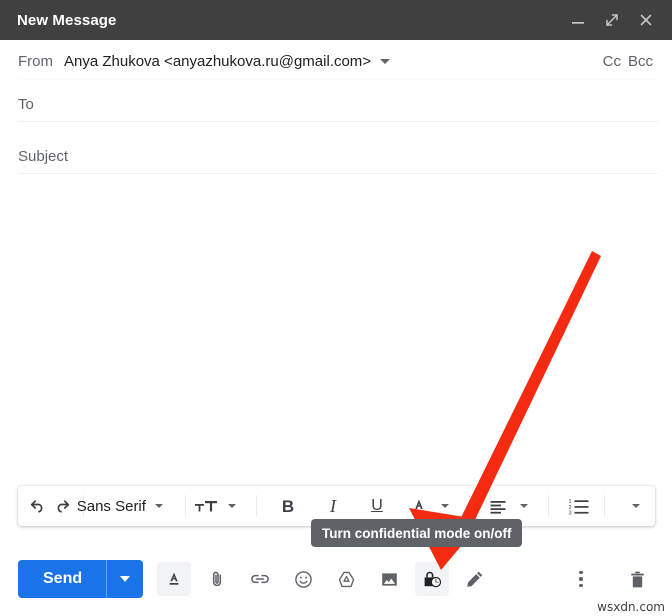 The image size is (672, 616). Describe the element at coordinates (524, 506) in the screenshot. I see `align-chevron-down-icon` at that location.